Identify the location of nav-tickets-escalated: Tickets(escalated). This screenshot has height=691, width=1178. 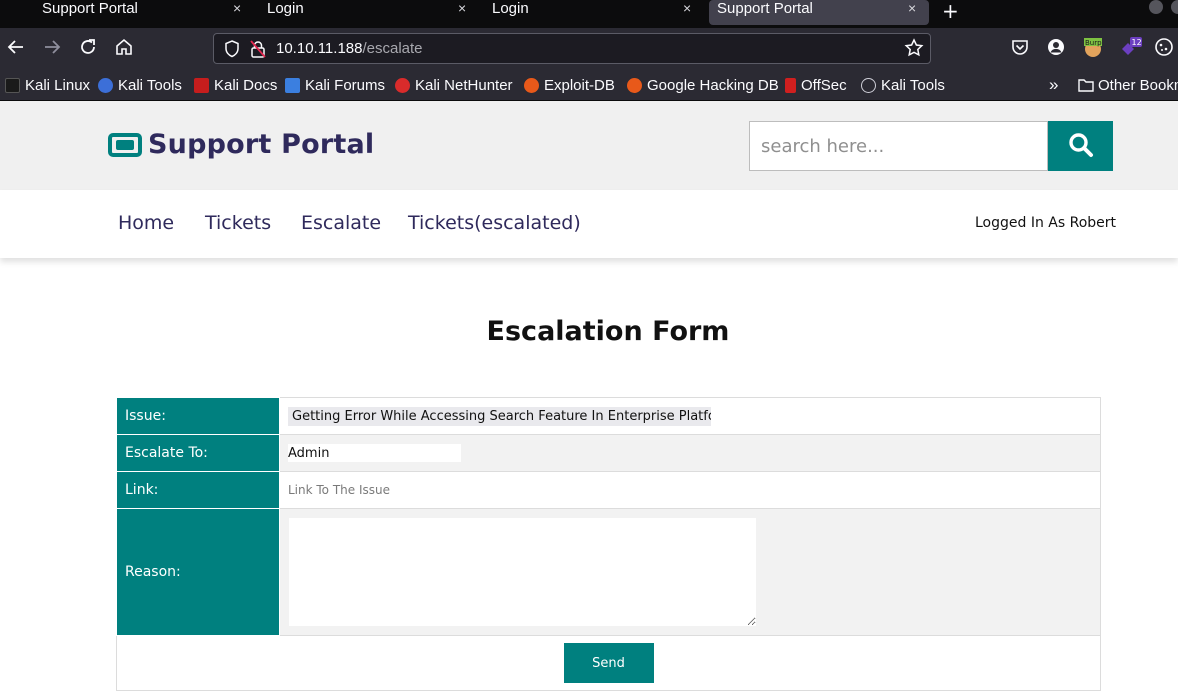
(494, 223).